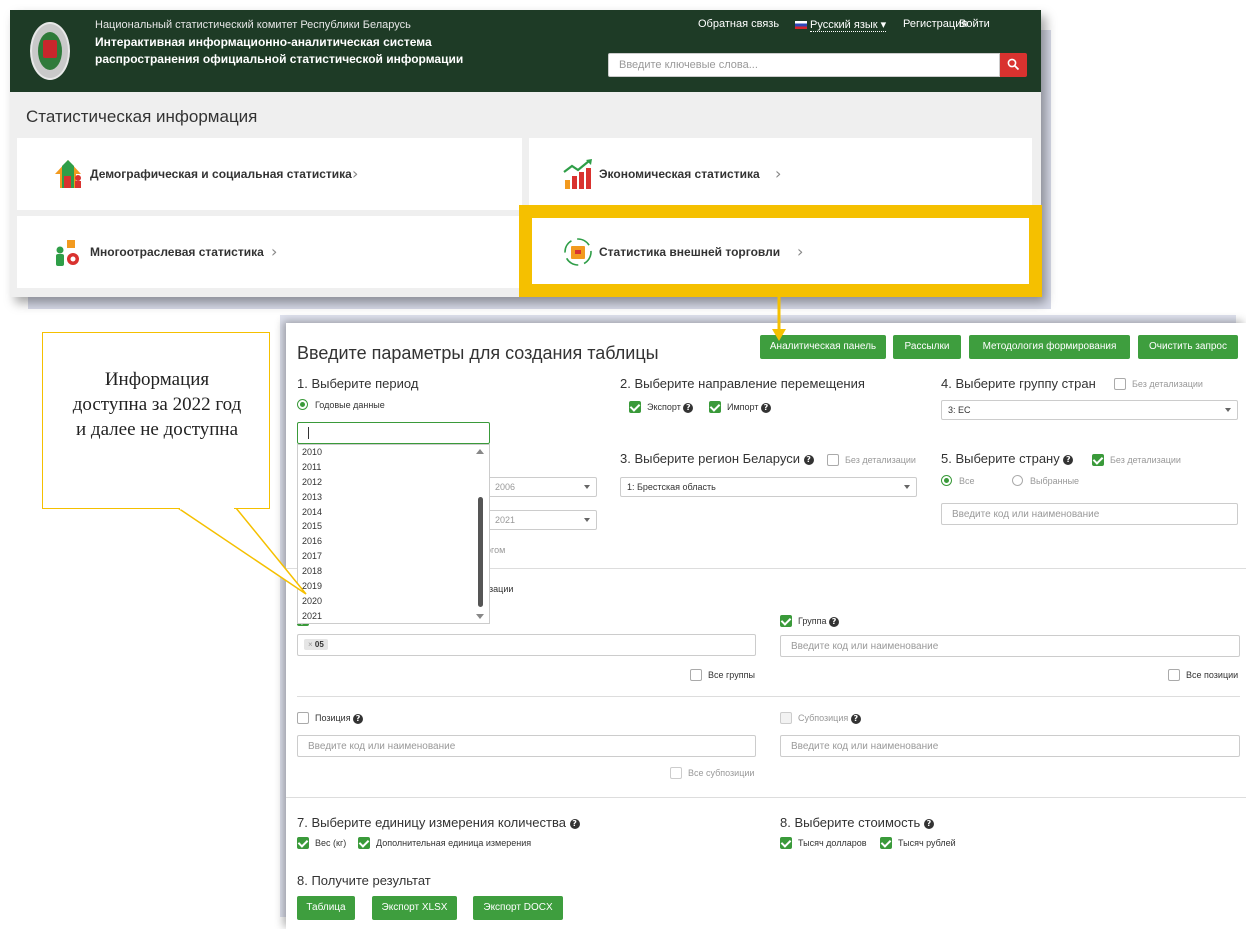  I want to click on callout-line: доступна за 2022 год, so click(157, 404).